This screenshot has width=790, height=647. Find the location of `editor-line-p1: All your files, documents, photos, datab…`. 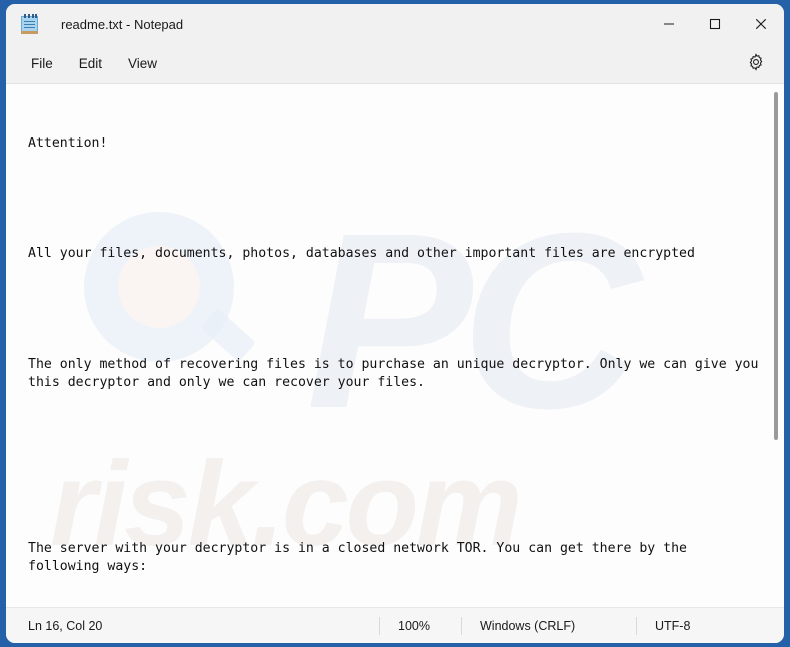

editor-line-p1: All your files, documents, photos, datab… is located at coordinates (361, 254).